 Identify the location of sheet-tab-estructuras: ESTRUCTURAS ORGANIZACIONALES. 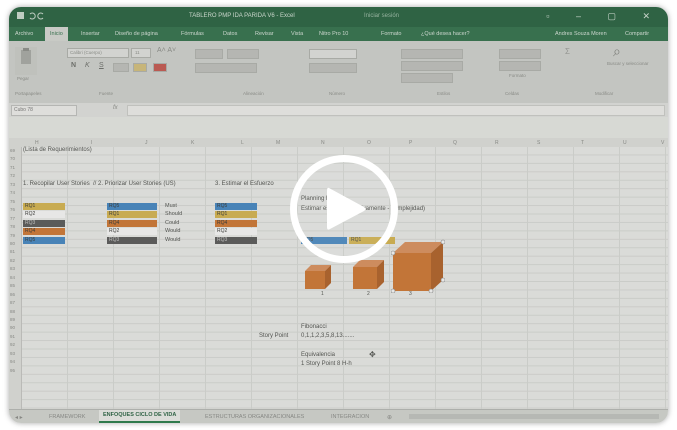
(254, 417).